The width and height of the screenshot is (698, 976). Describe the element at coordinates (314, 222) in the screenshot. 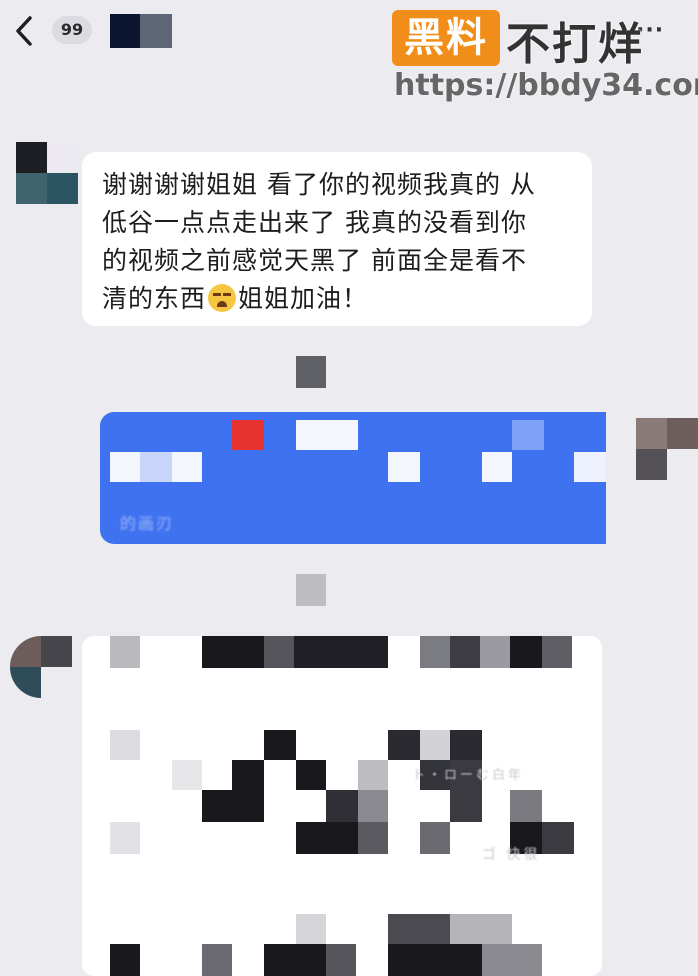

I see `message-line: 低谷一点点走出来了 我真的没看到你` at that location.